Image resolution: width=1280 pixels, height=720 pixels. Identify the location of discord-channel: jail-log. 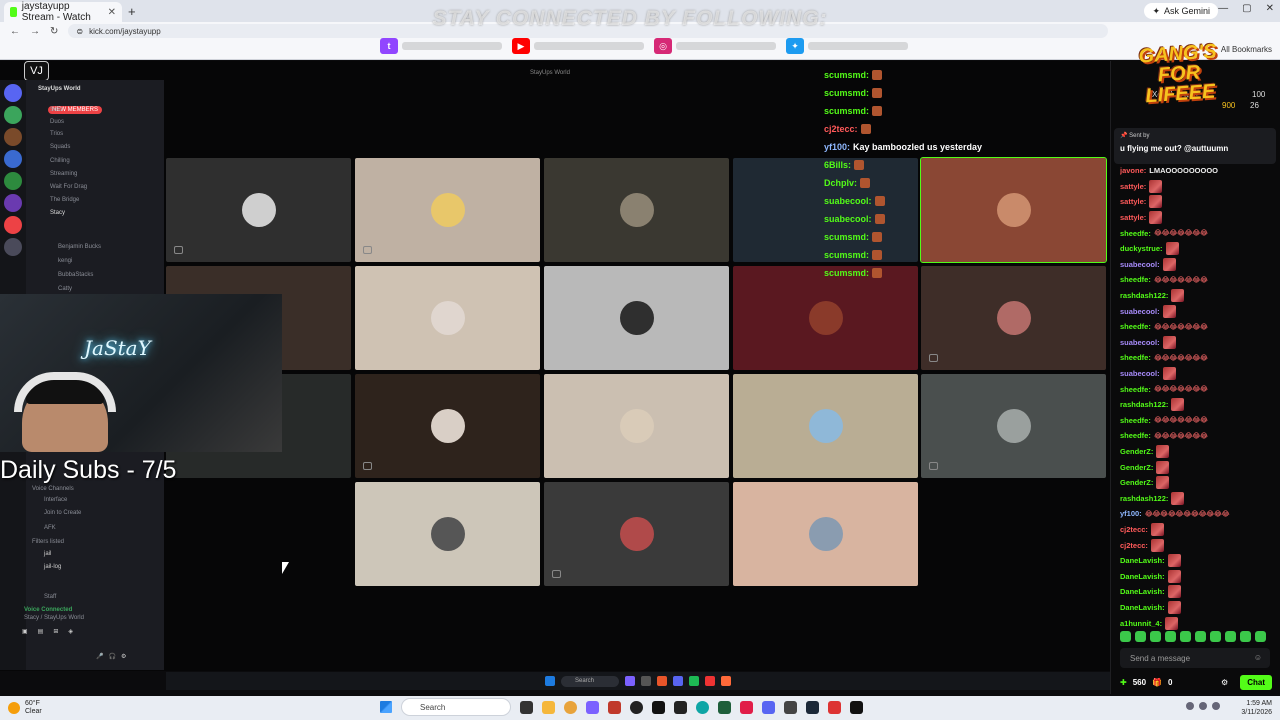
(52, 567).